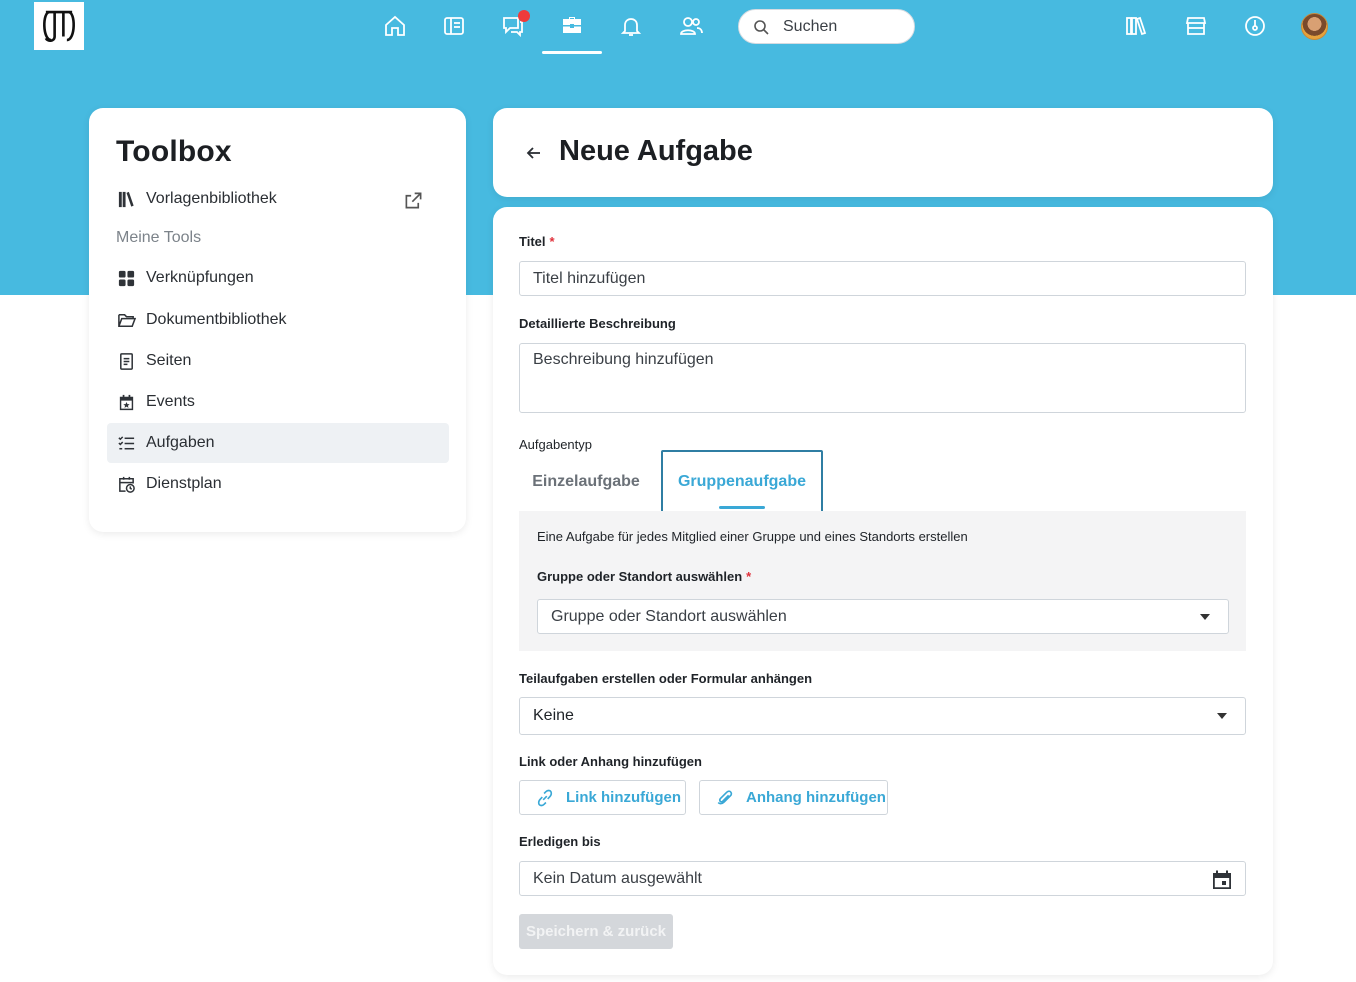  I want to click on news-icon, so click(454, 26).